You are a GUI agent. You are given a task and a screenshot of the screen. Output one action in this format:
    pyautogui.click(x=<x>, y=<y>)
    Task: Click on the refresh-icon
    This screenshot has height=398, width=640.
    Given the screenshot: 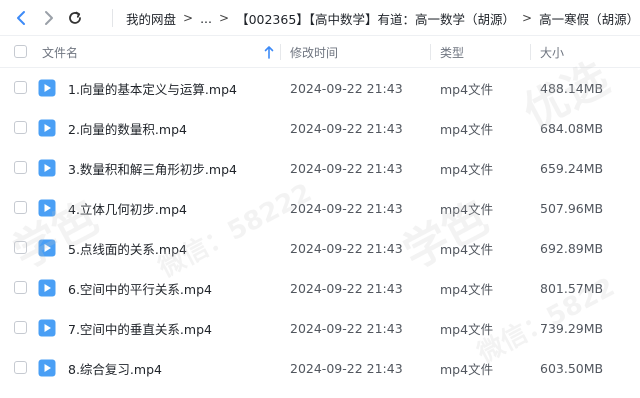 What is the action you would take?
    pyautogui.click(x=75, y=17)
    